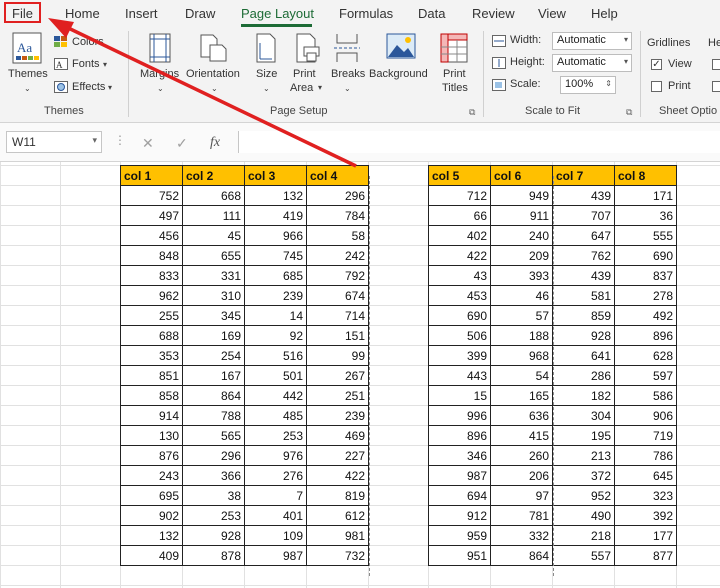  I want to click on enter-icon: ✓, so click(182, 143).